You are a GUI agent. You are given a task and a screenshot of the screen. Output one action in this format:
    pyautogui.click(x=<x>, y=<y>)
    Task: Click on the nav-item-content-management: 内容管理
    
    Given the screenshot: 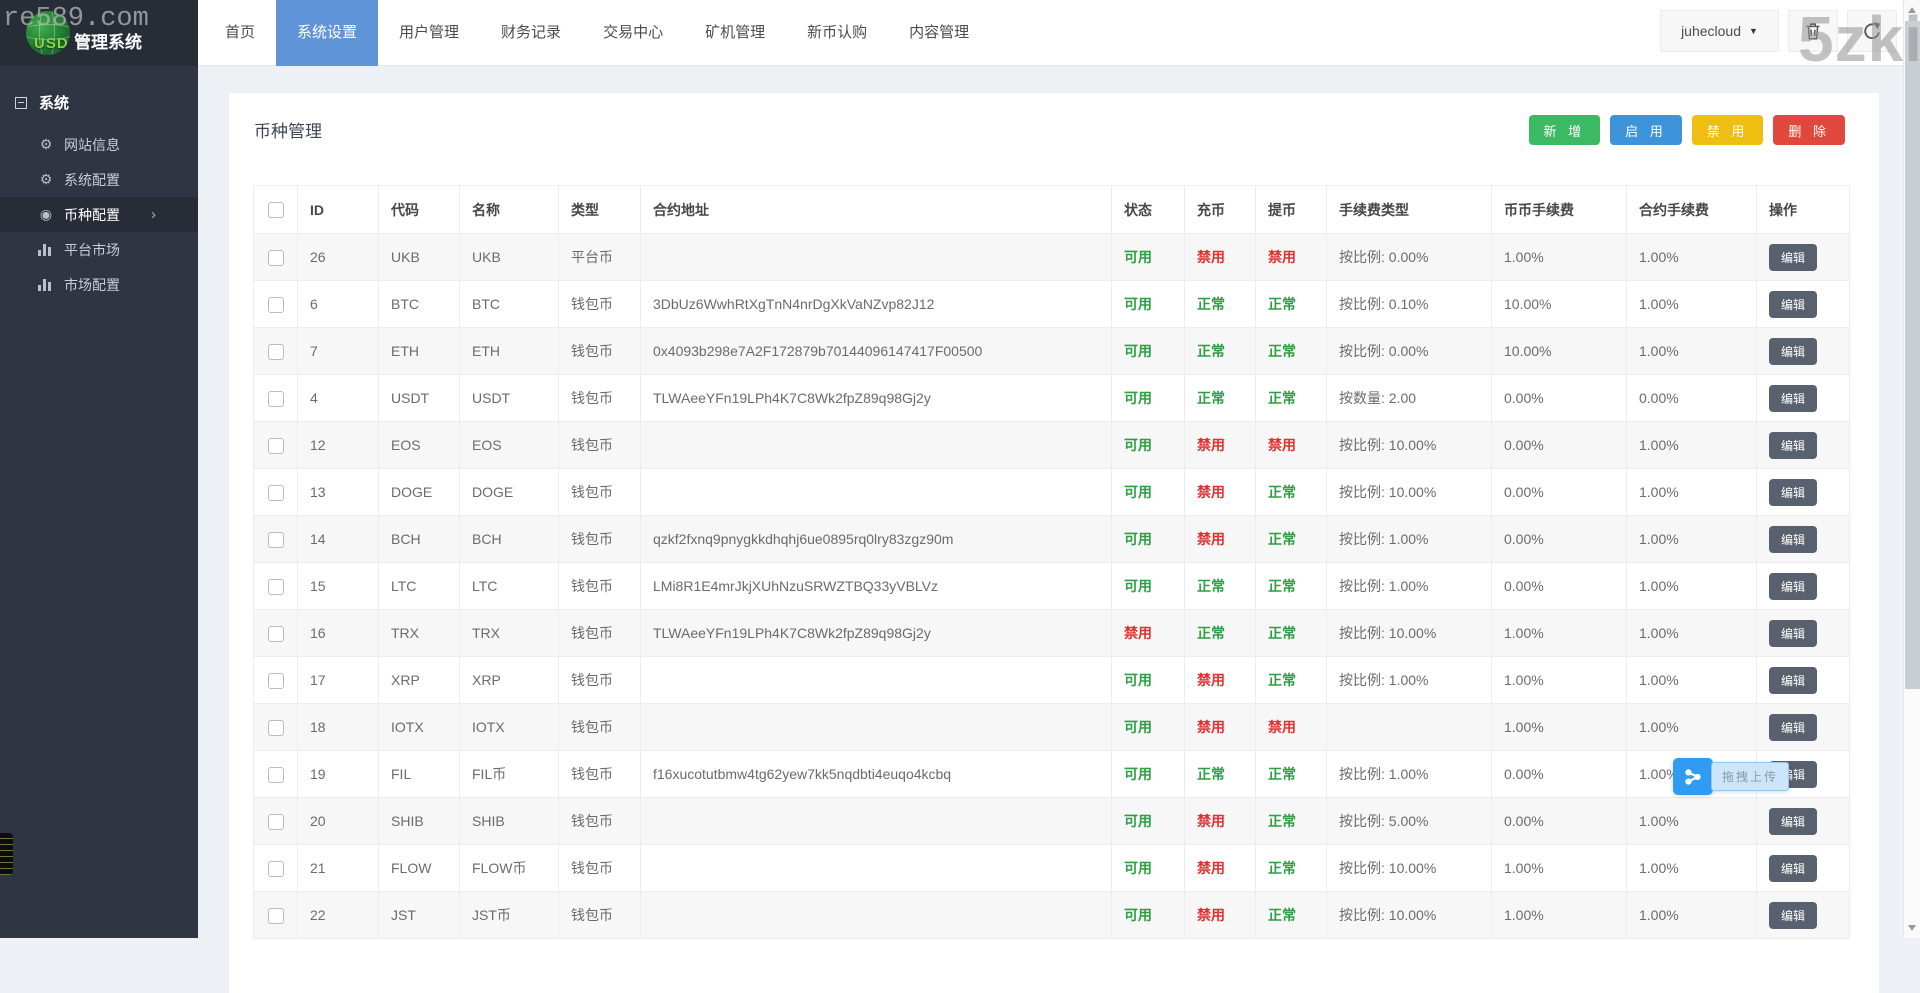 What is the action you would take?
    pyautogui.click(x=939, y=33)
    